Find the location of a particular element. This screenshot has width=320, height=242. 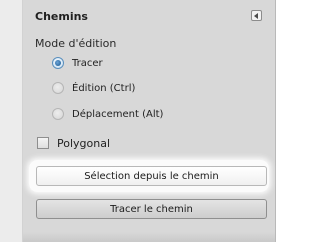

polygonal-label: Polygonal is located at coordinates (84, 143).